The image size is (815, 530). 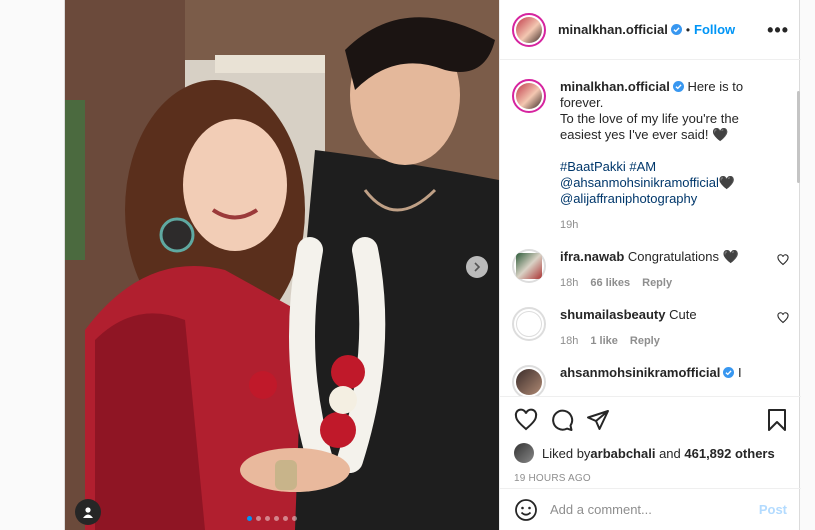 I want to click on author-username: minalkhan.official, so click(x=613, y=29).